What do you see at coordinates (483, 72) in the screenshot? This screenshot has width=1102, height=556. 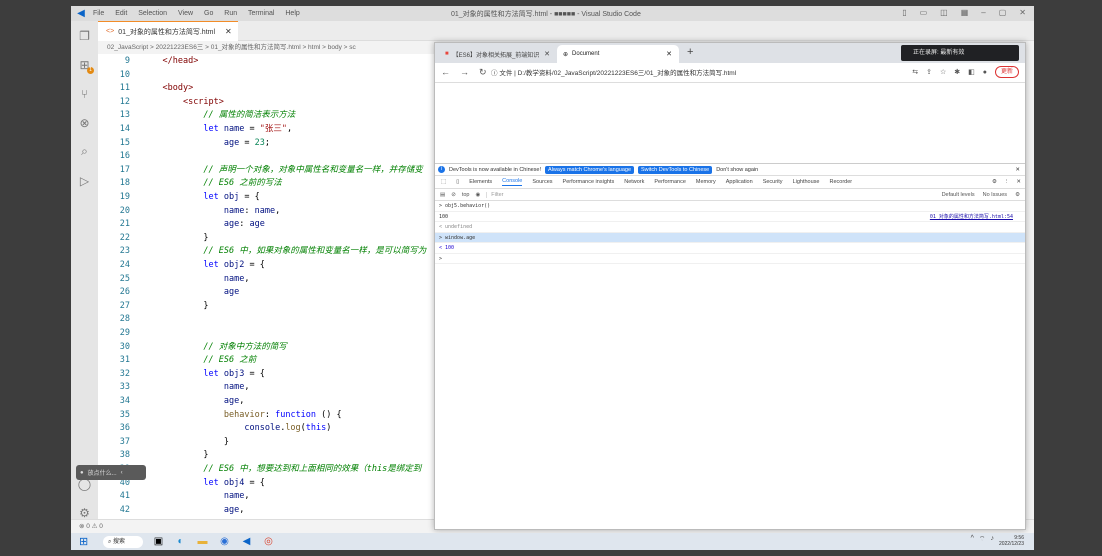 I see `reload-icon: ↻` at bounding box center [483, 72].